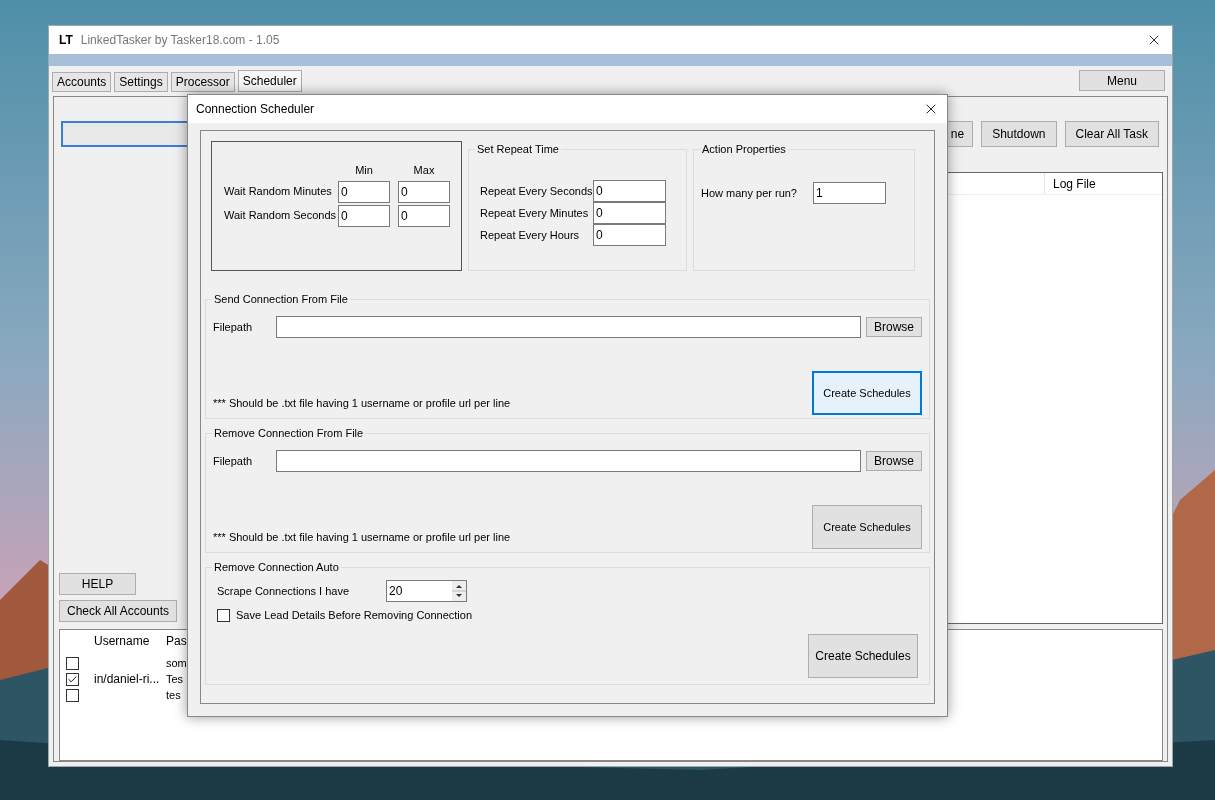 This screenshot has width=1215, height=800. What do you see at coordinates (284, 591) in the screenshot?
I see `field-label: Scrape Connections I have` at bounding box center [284, 591].